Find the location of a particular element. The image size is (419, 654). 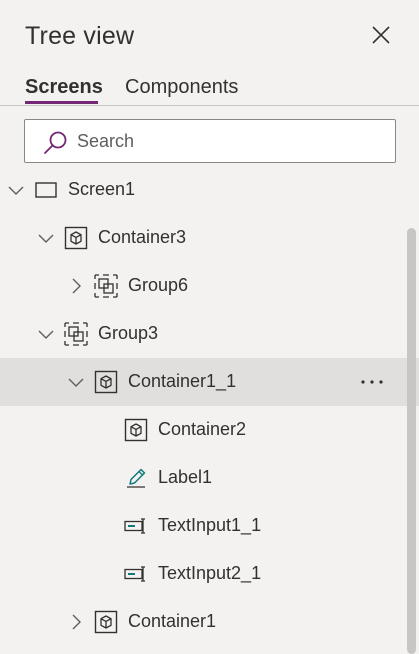

panel-header: Tree view is located at coordinates (209, 35).